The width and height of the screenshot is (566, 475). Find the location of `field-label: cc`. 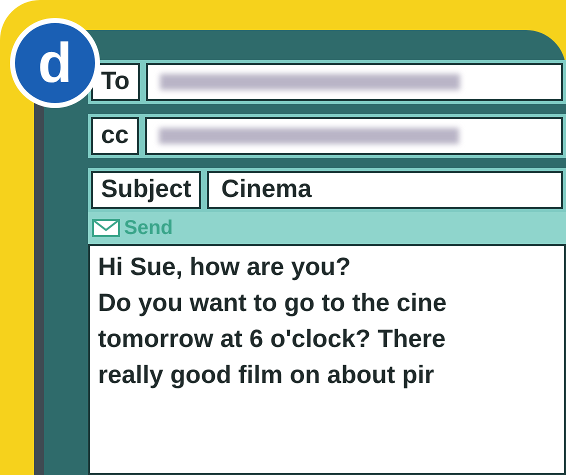

field-label: cc is located at coordinates (115, 136).